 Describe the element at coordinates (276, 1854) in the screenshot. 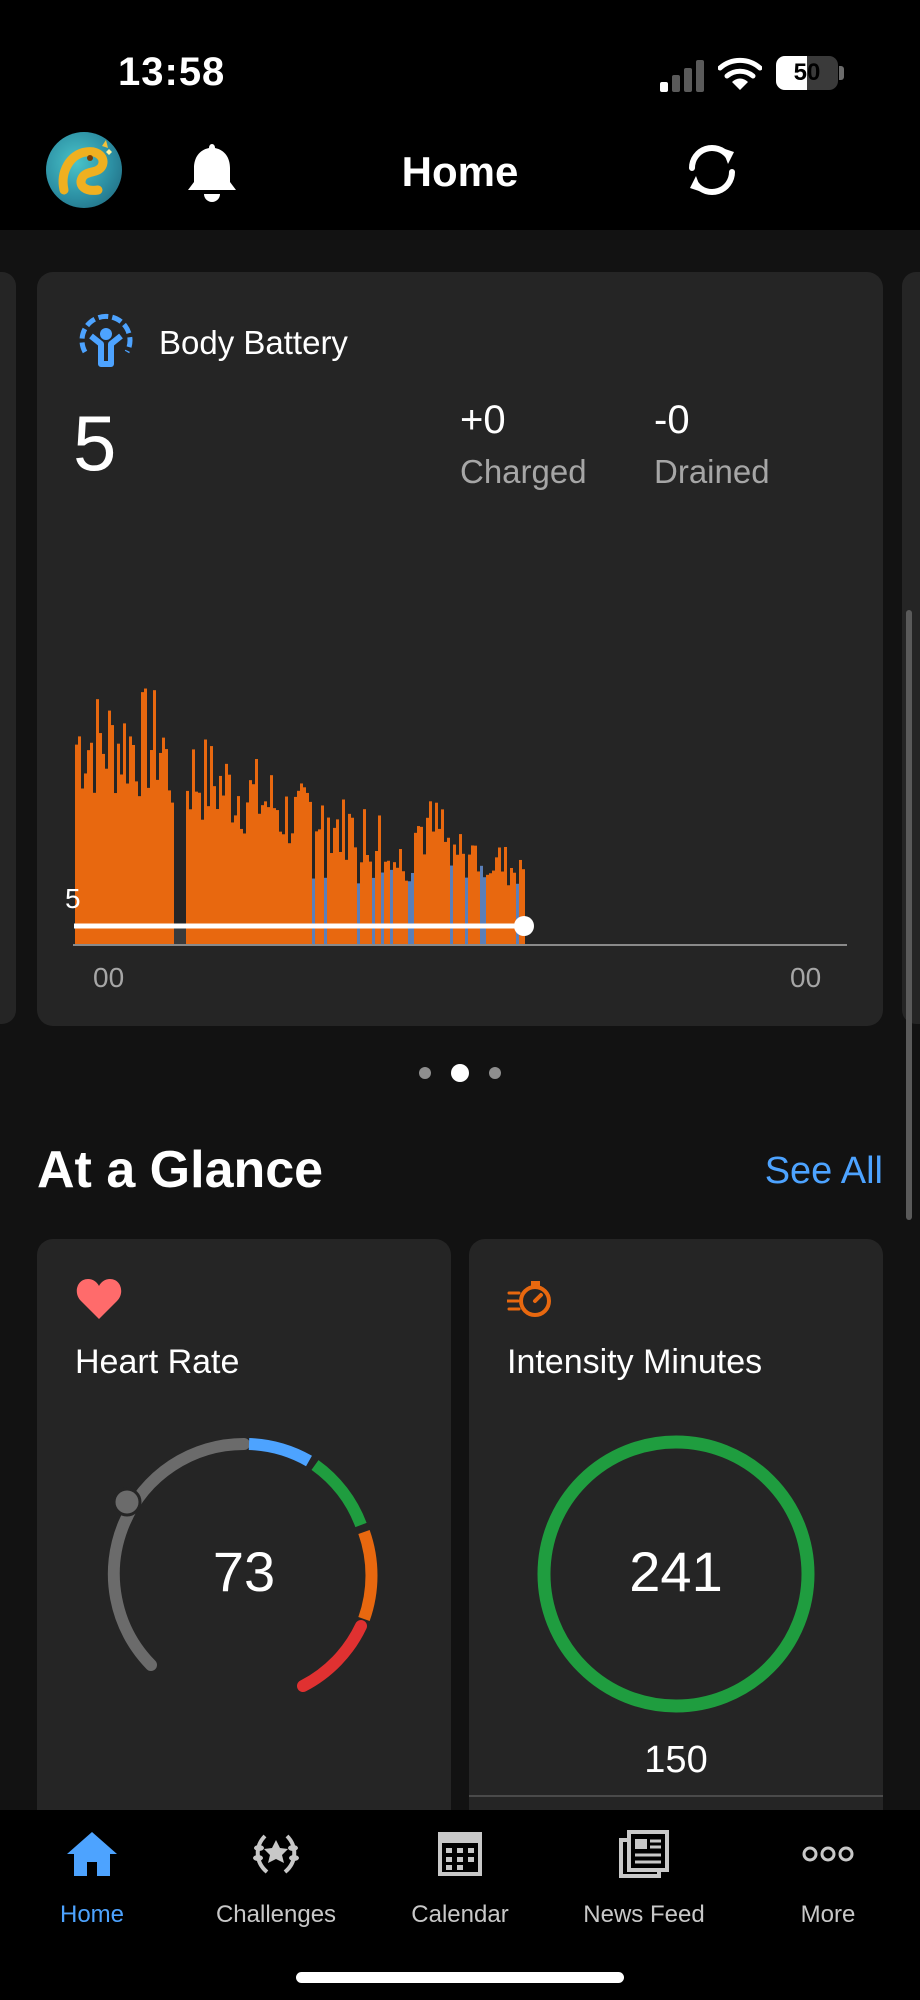

I see `laurel-icon` at that location.